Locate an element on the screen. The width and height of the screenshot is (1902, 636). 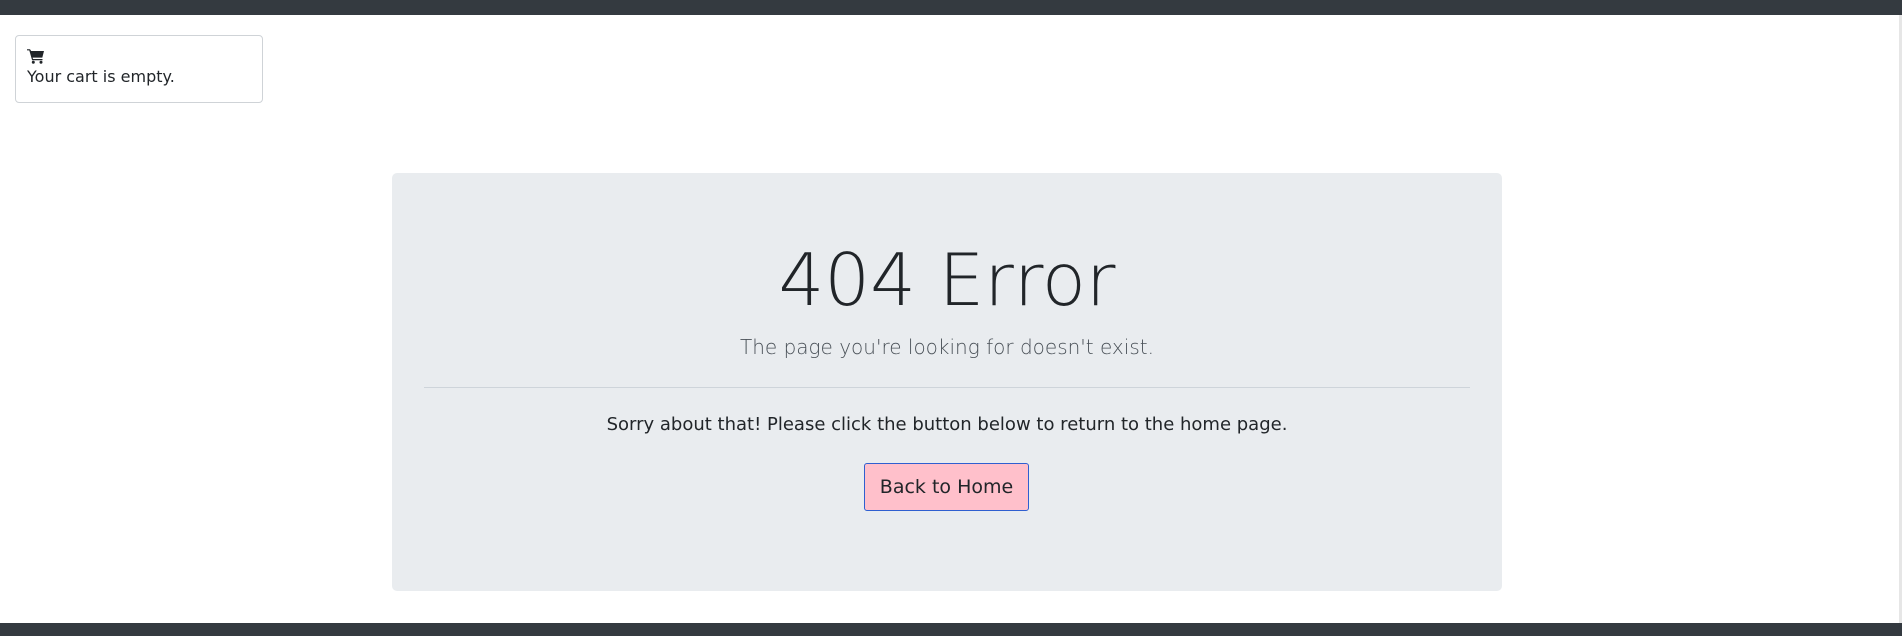
shopping-cart-icon is located at coordinates (35, 56).